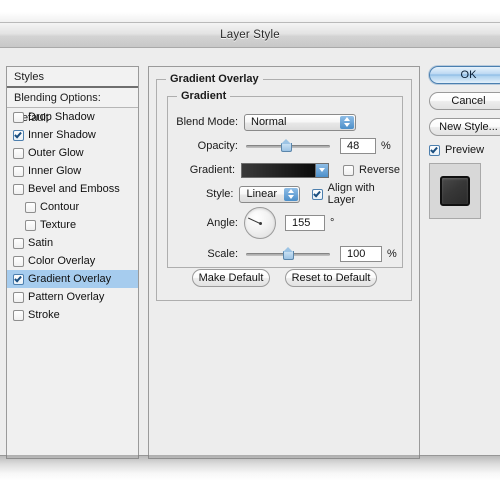 This screenshot has height=500, width=500. Describe the element at coordinates (353, 146) in the screenshot. I see `opacity-value: 48` at that location.